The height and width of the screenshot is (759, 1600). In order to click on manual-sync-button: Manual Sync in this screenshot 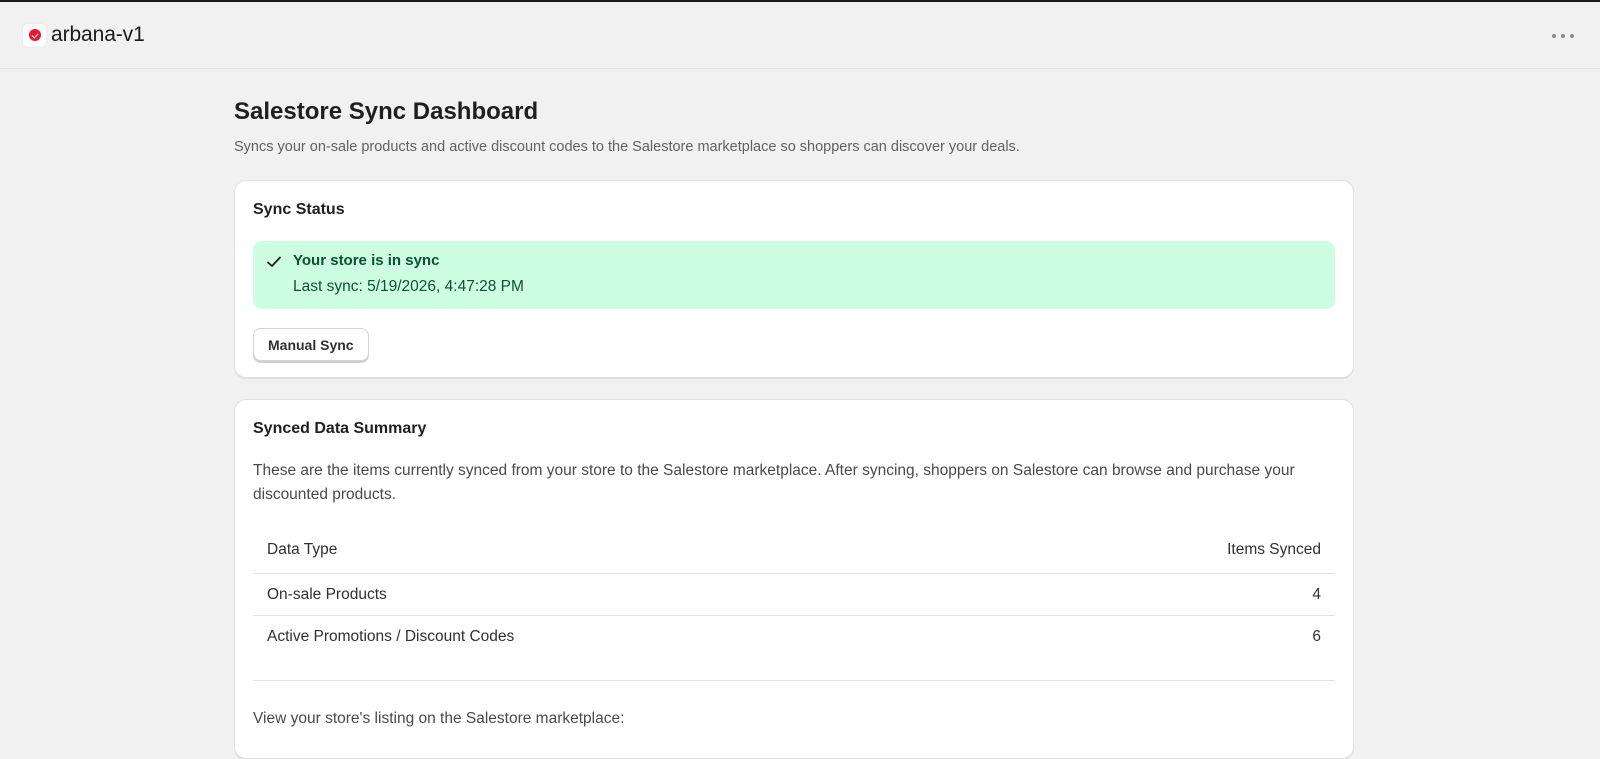, I will do `click(311, 344)`.